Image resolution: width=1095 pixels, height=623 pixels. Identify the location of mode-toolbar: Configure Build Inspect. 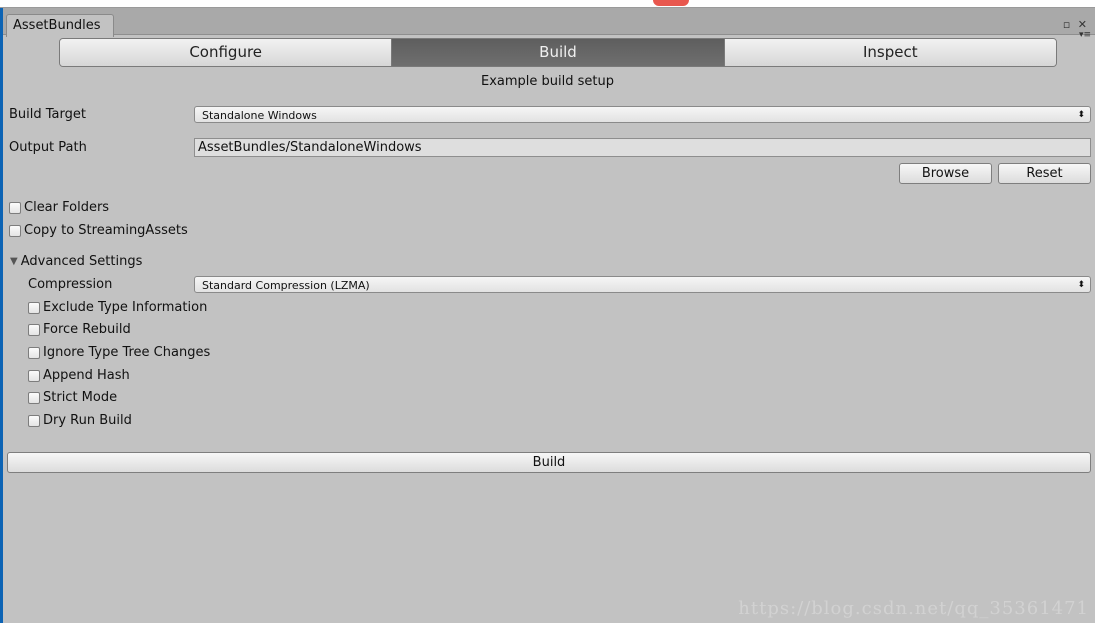
(558, 52).